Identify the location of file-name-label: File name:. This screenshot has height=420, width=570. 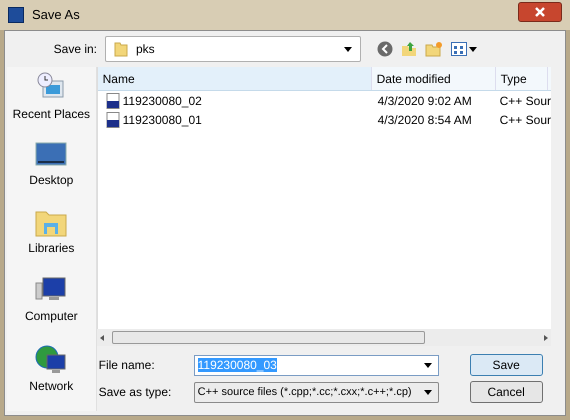
(127, 365).